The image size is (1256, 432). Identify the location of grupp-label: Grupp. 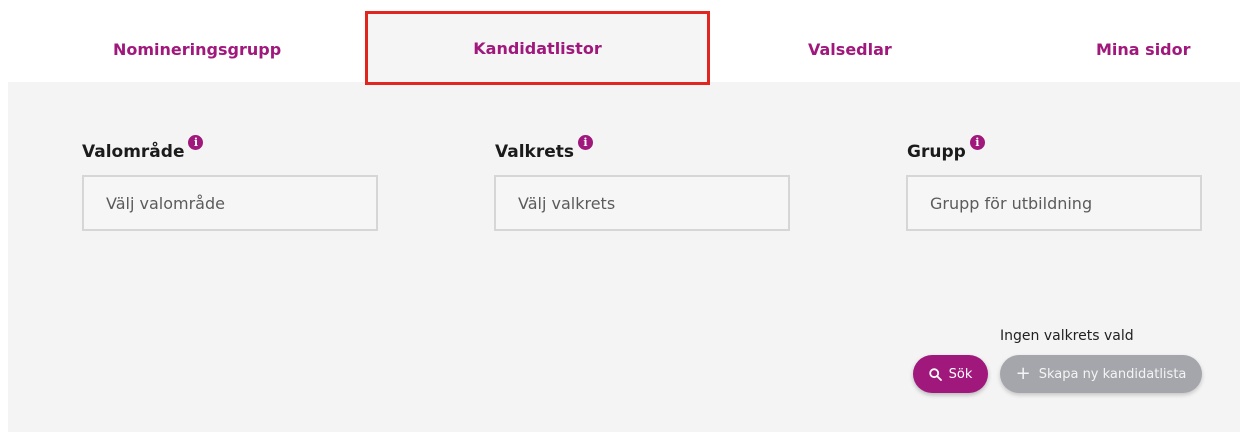
(936, 152).